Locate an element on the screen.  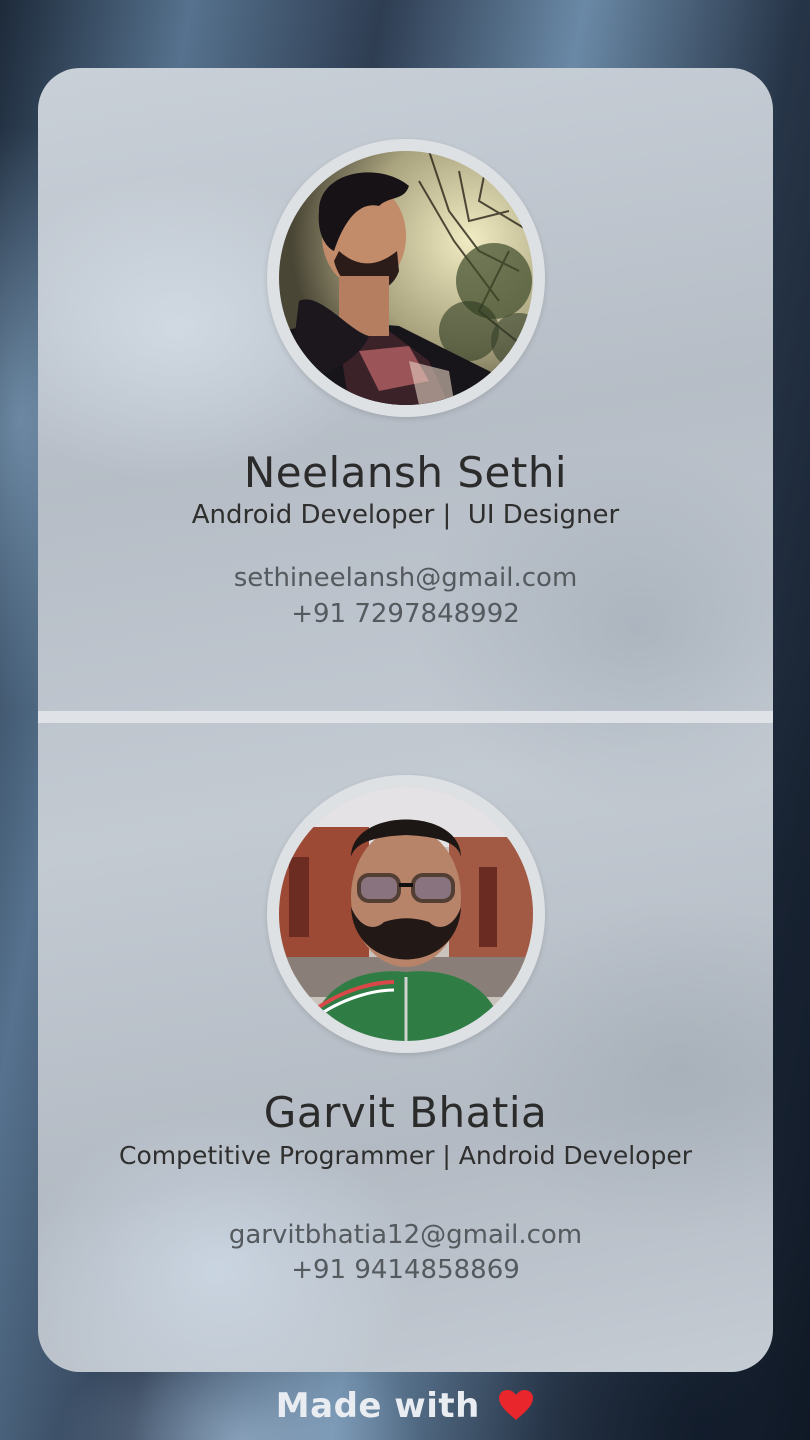
footer: Made with is located at coordinates (405, 1408).